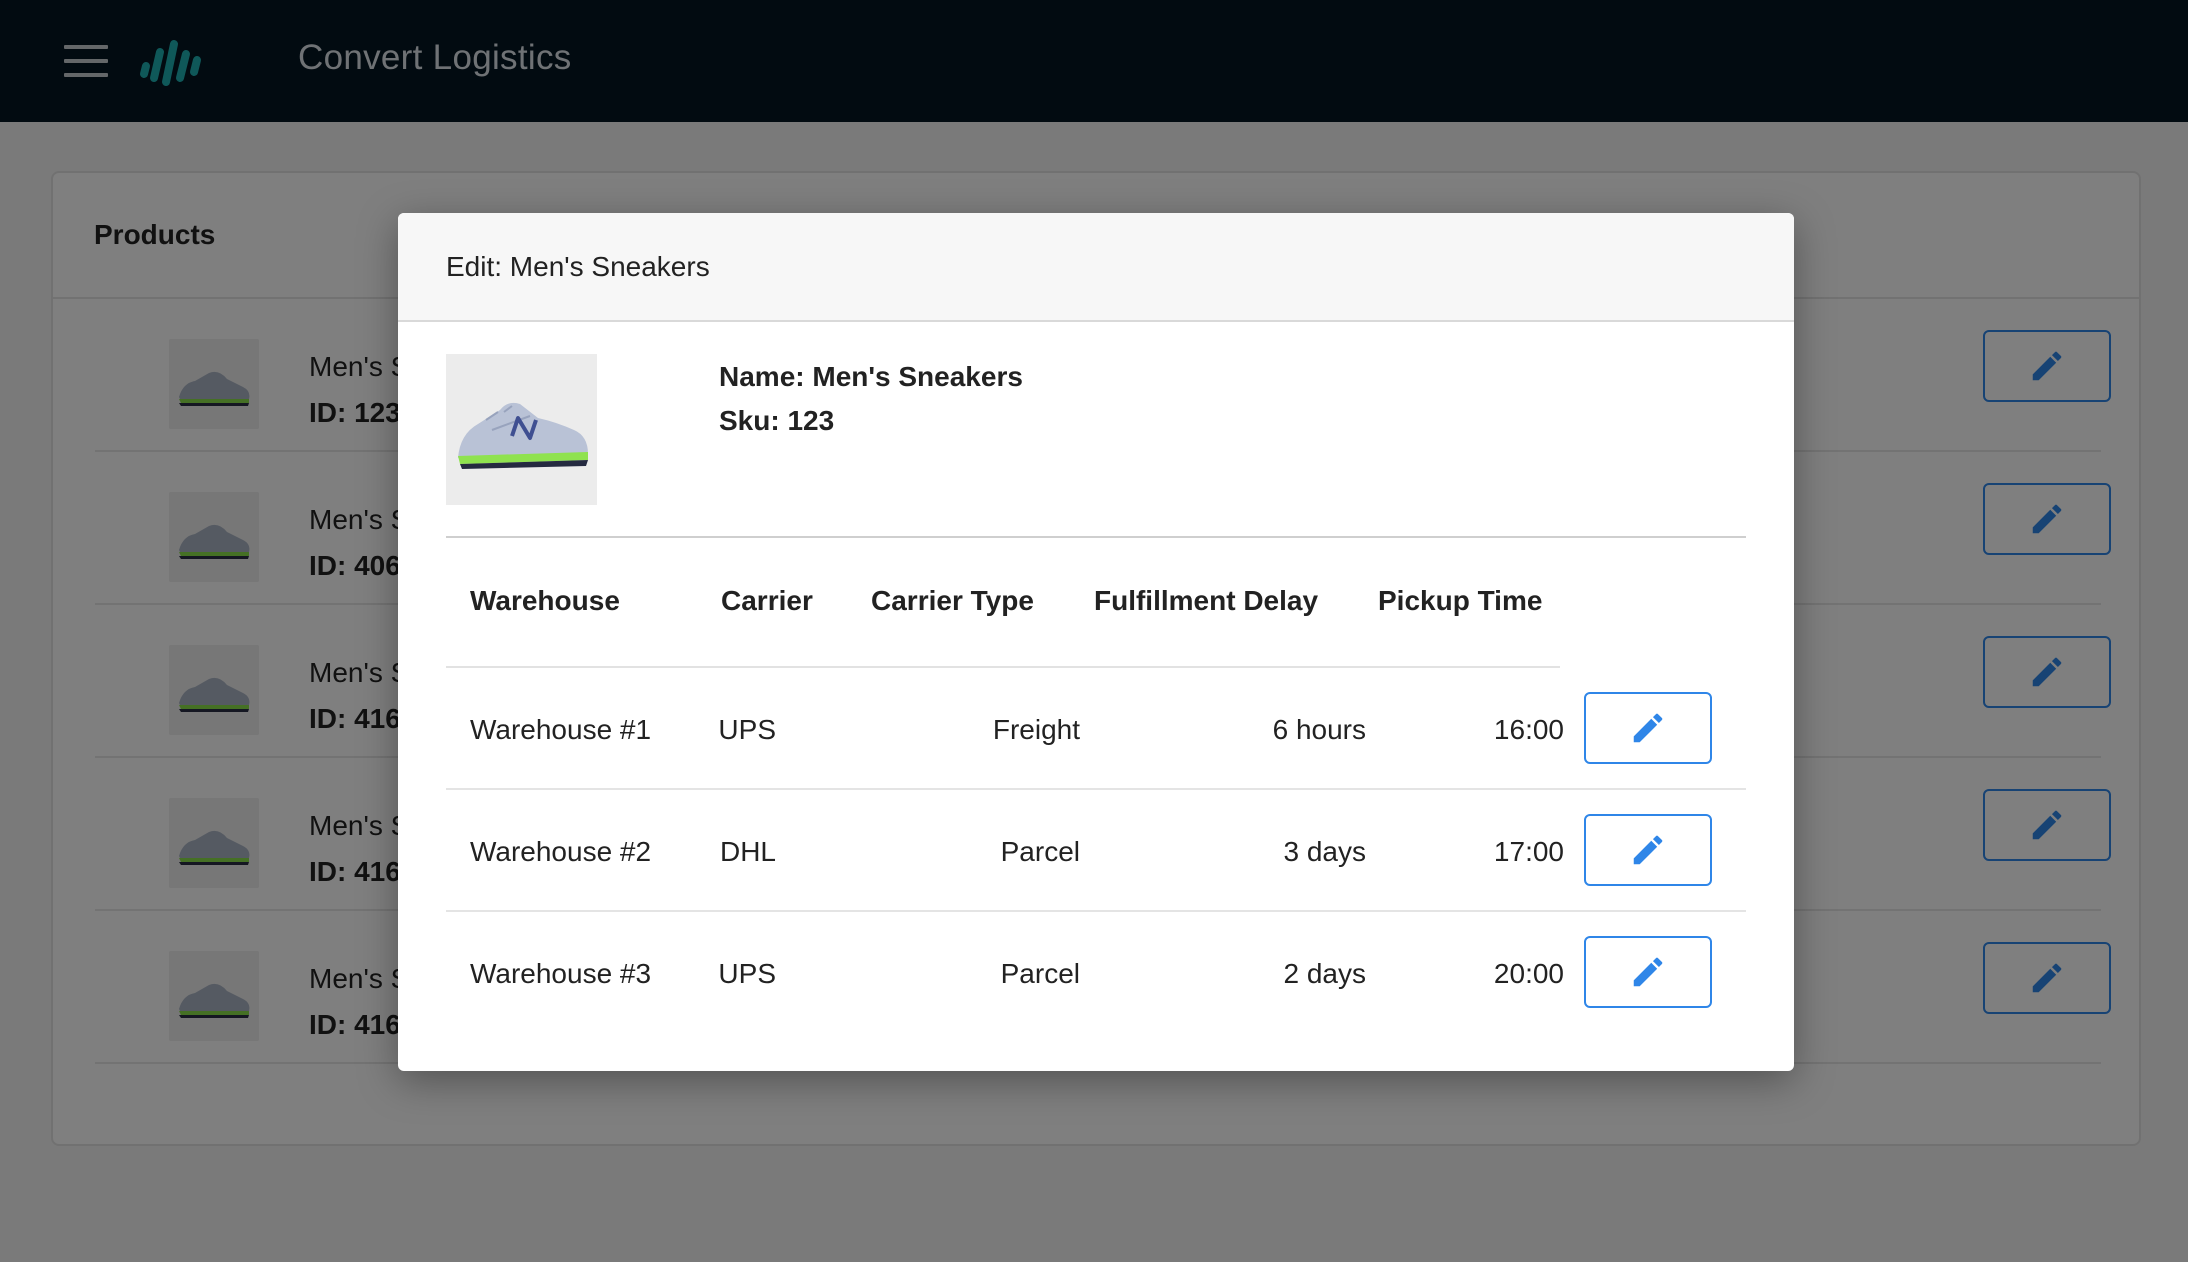 Image resolution: width=2188 pixels, height=1262 pixels. Describe the element at coordinates (952, 600) in the screenshot. I see `column-header-carrier-type: Carrier Type` at that location.